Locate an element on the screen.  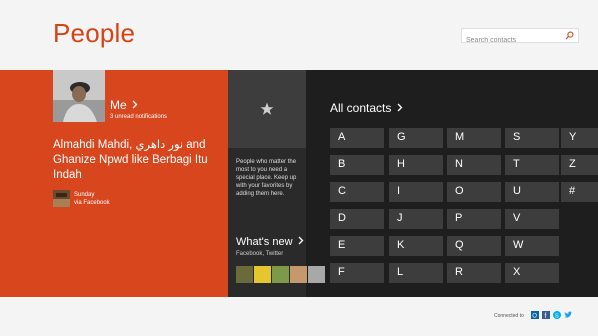
letter-tile: T is located at coordinates (532, 165).